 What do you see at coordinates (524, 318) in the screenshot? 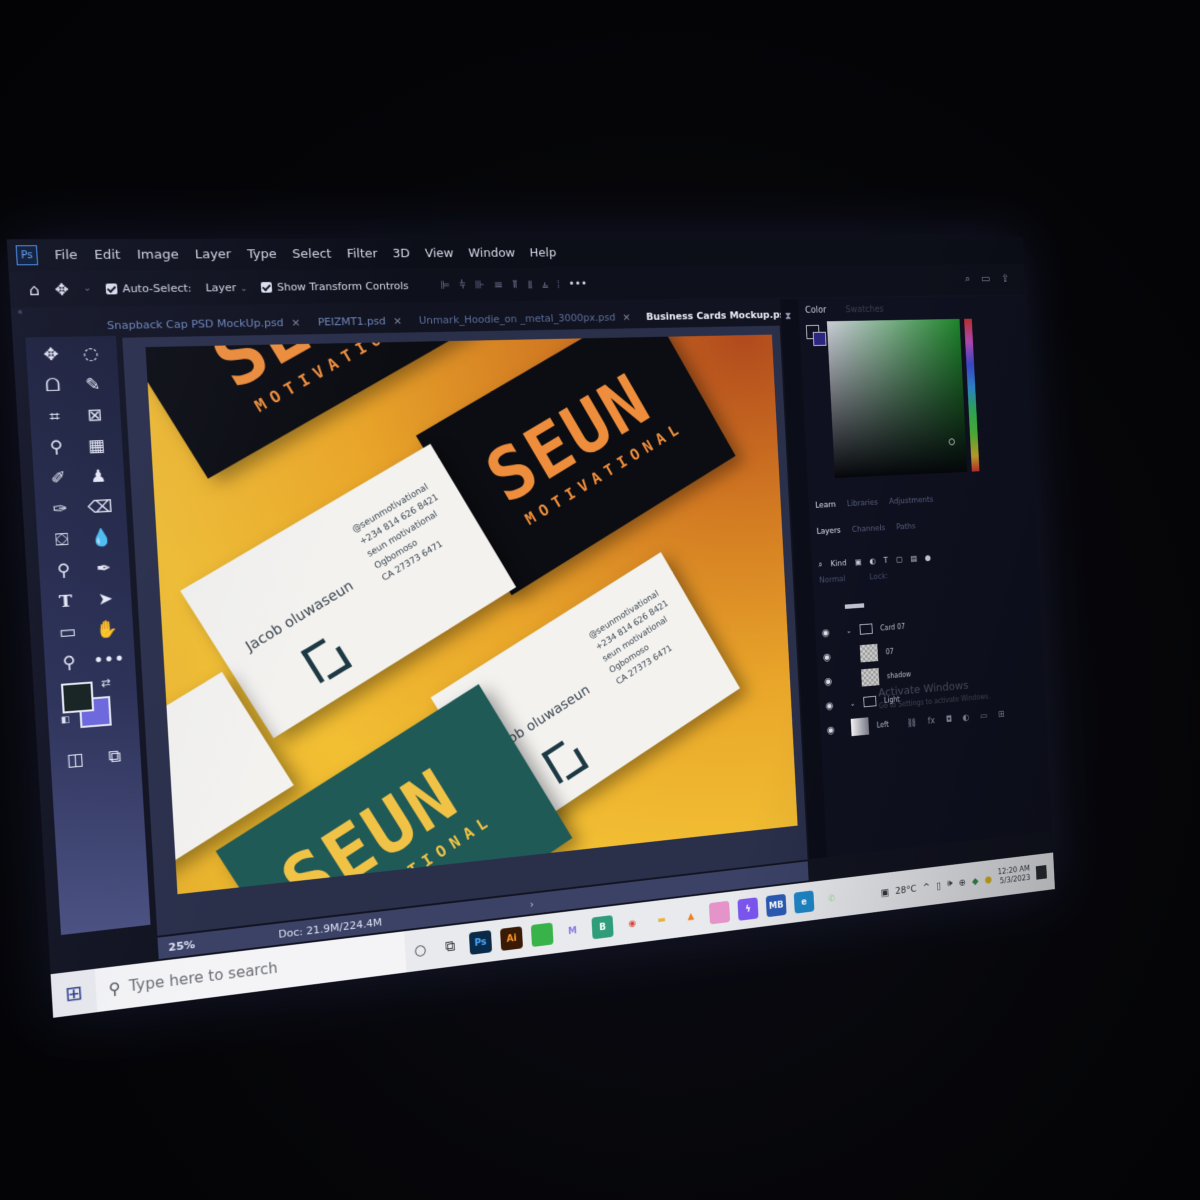
I see `tab-unmark-hoodie: Unmark_Hoodie_on _metal_3000px.psd ×` at bounding box center [524, 318].